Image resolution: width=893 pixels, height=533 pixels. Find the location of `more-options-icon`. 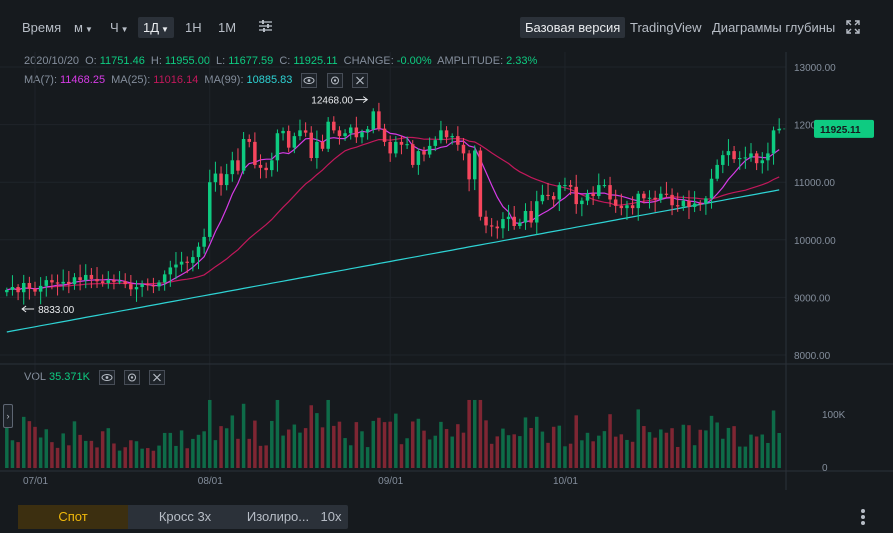

more-options-icon is located at coordinates (863, 518).